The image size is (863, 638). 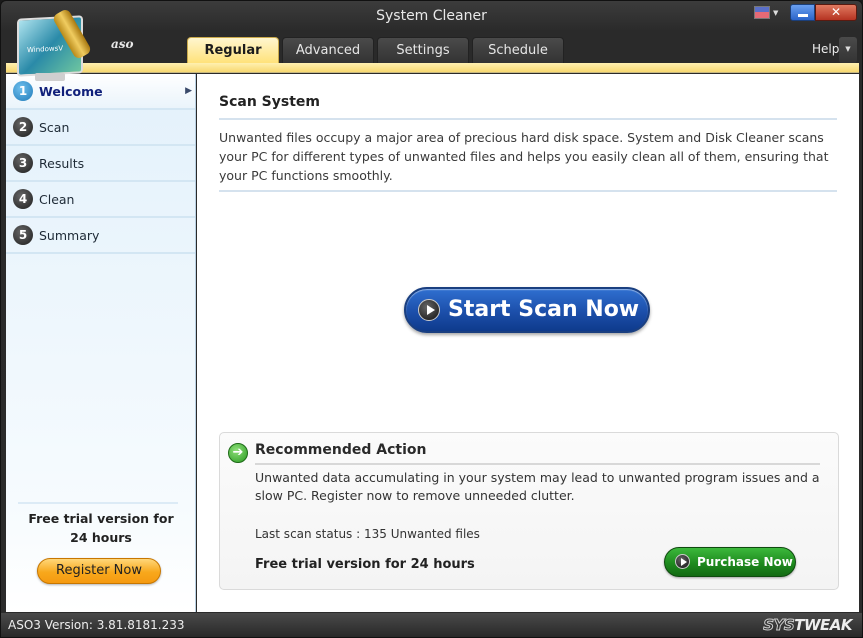 I want to click on sidebar-item-clean: 4 Clean, so click(x=100, y=200).